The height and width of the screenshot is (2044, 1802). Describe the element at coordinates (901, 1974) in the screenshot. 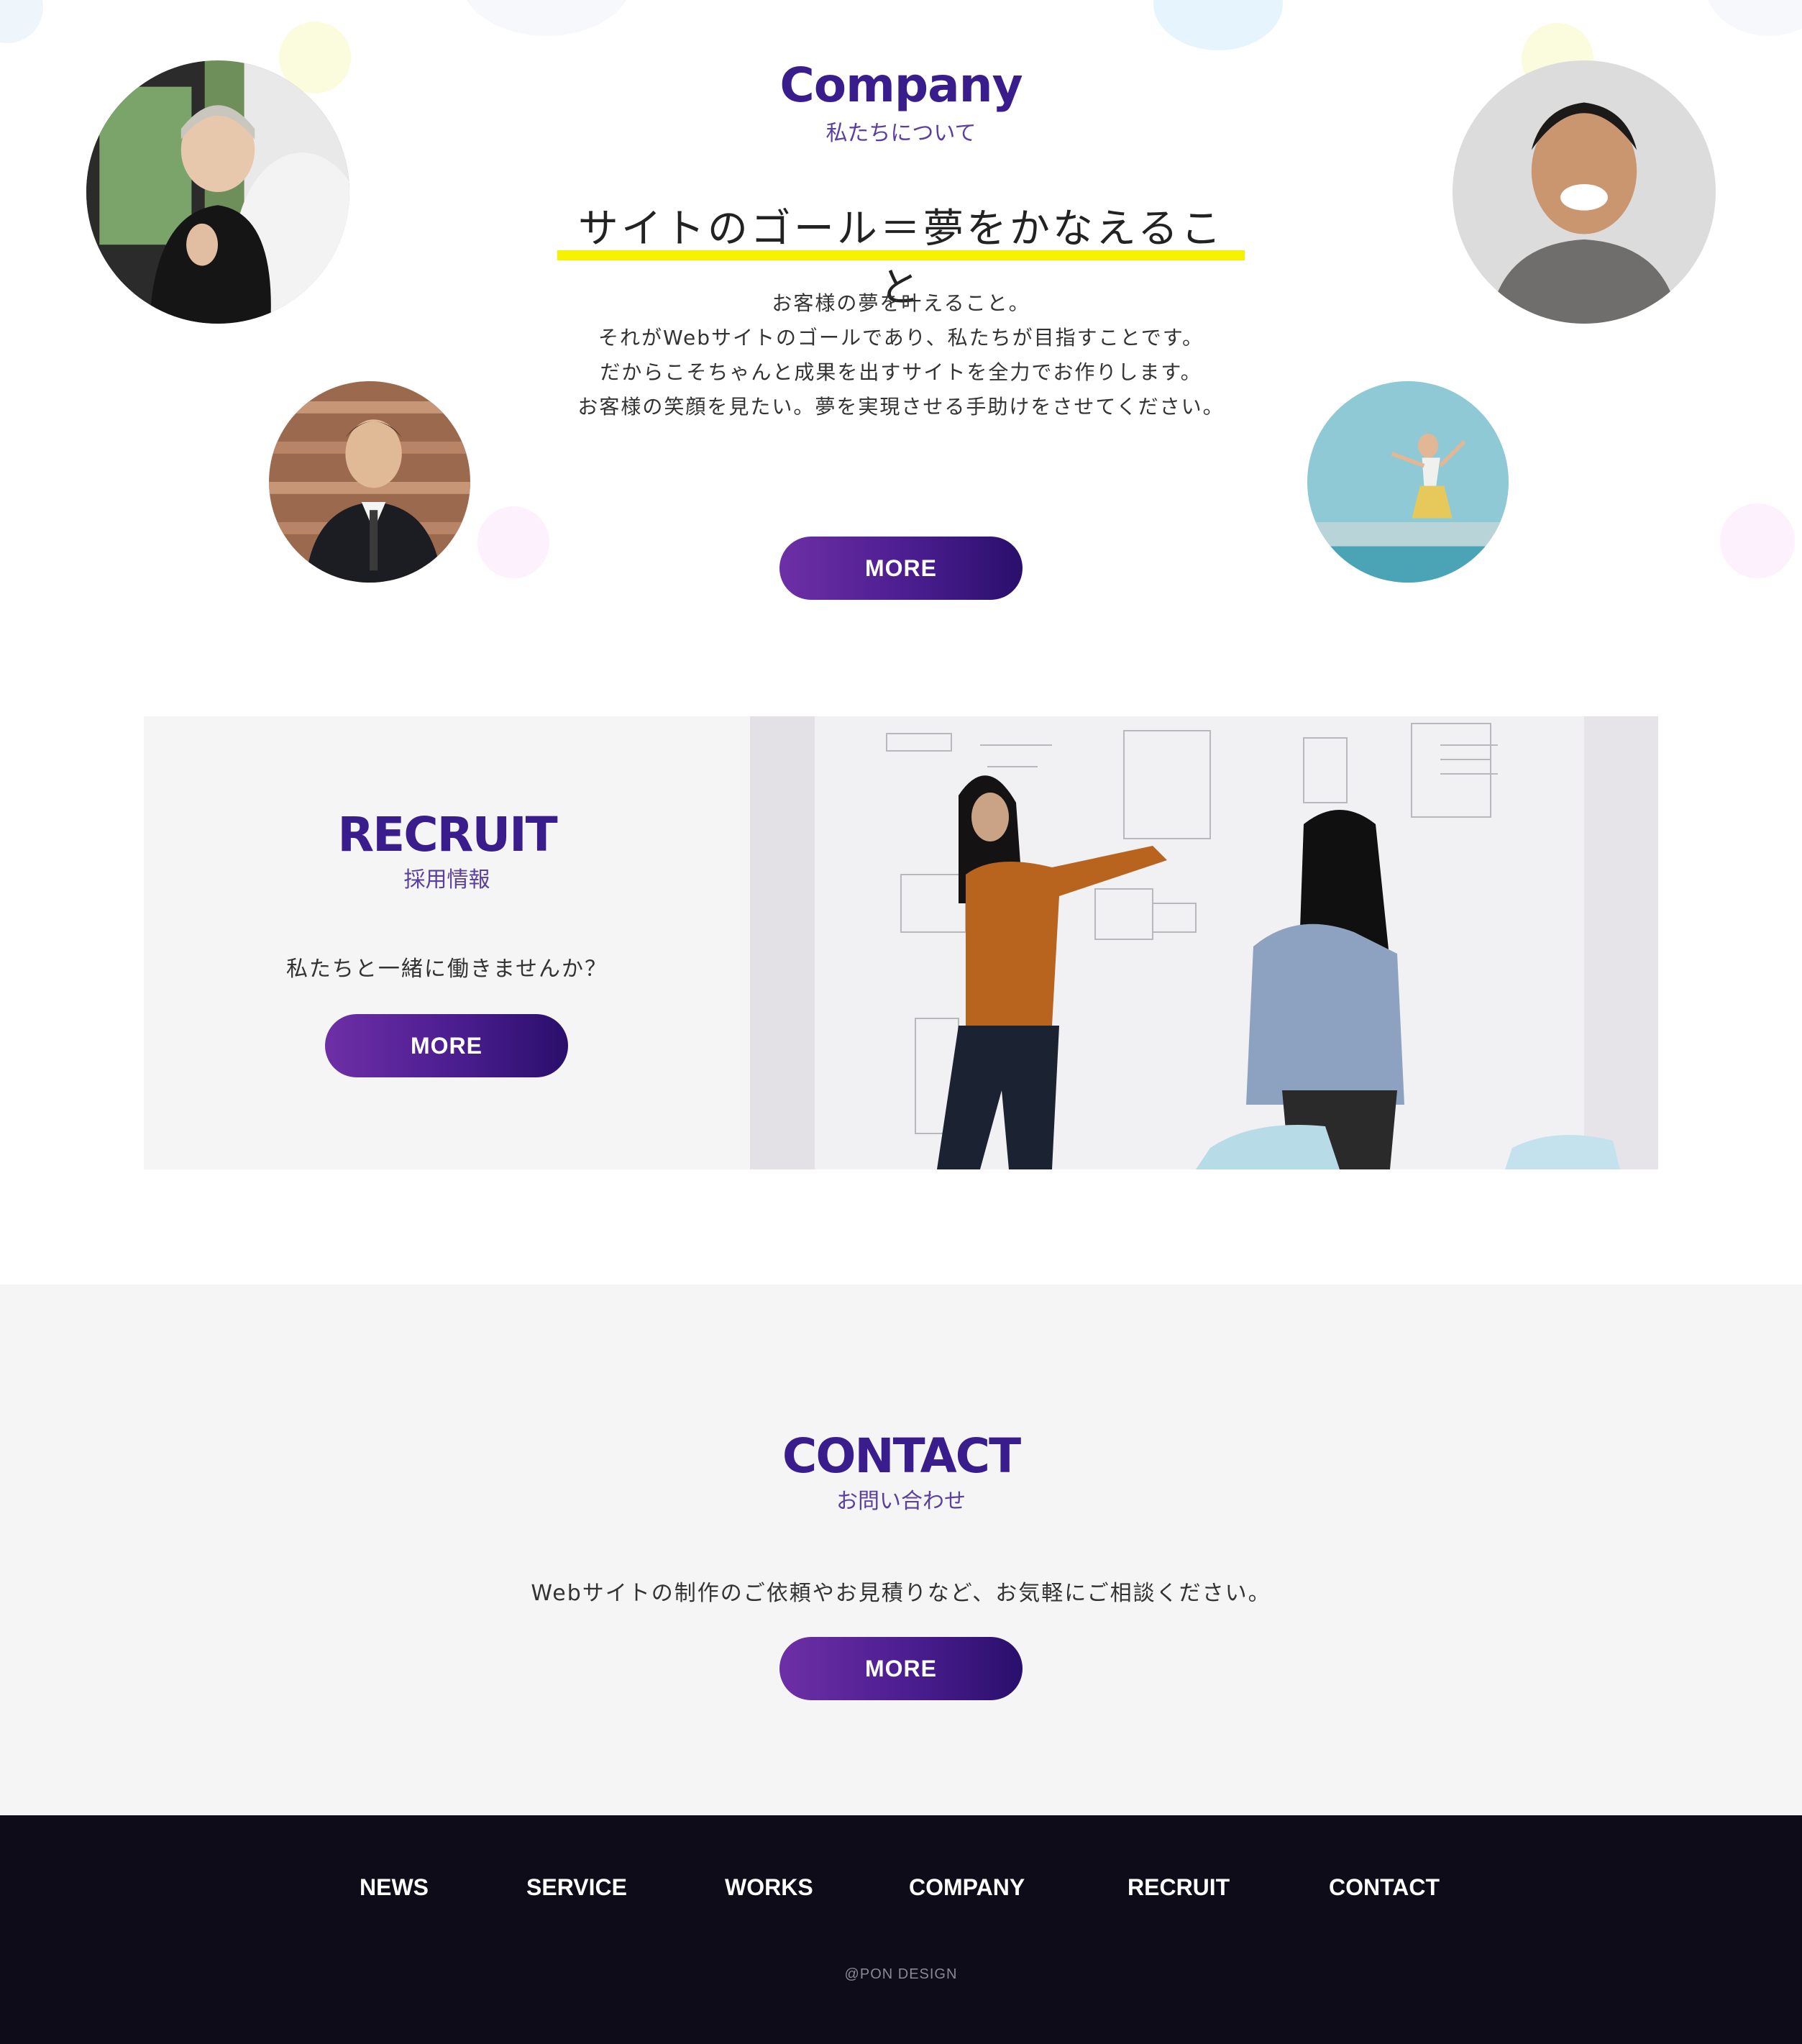

I see `copyright: @PON DESIGN` at that location.